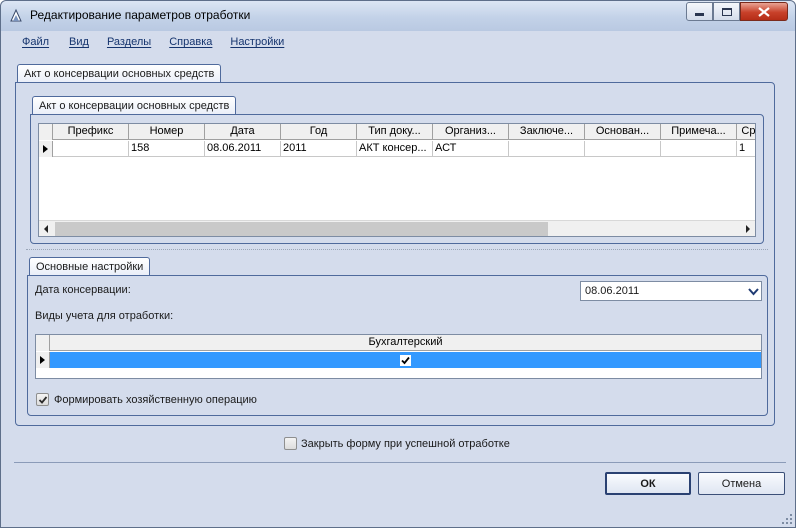  I want to click on app-icon, so click(16, 15).